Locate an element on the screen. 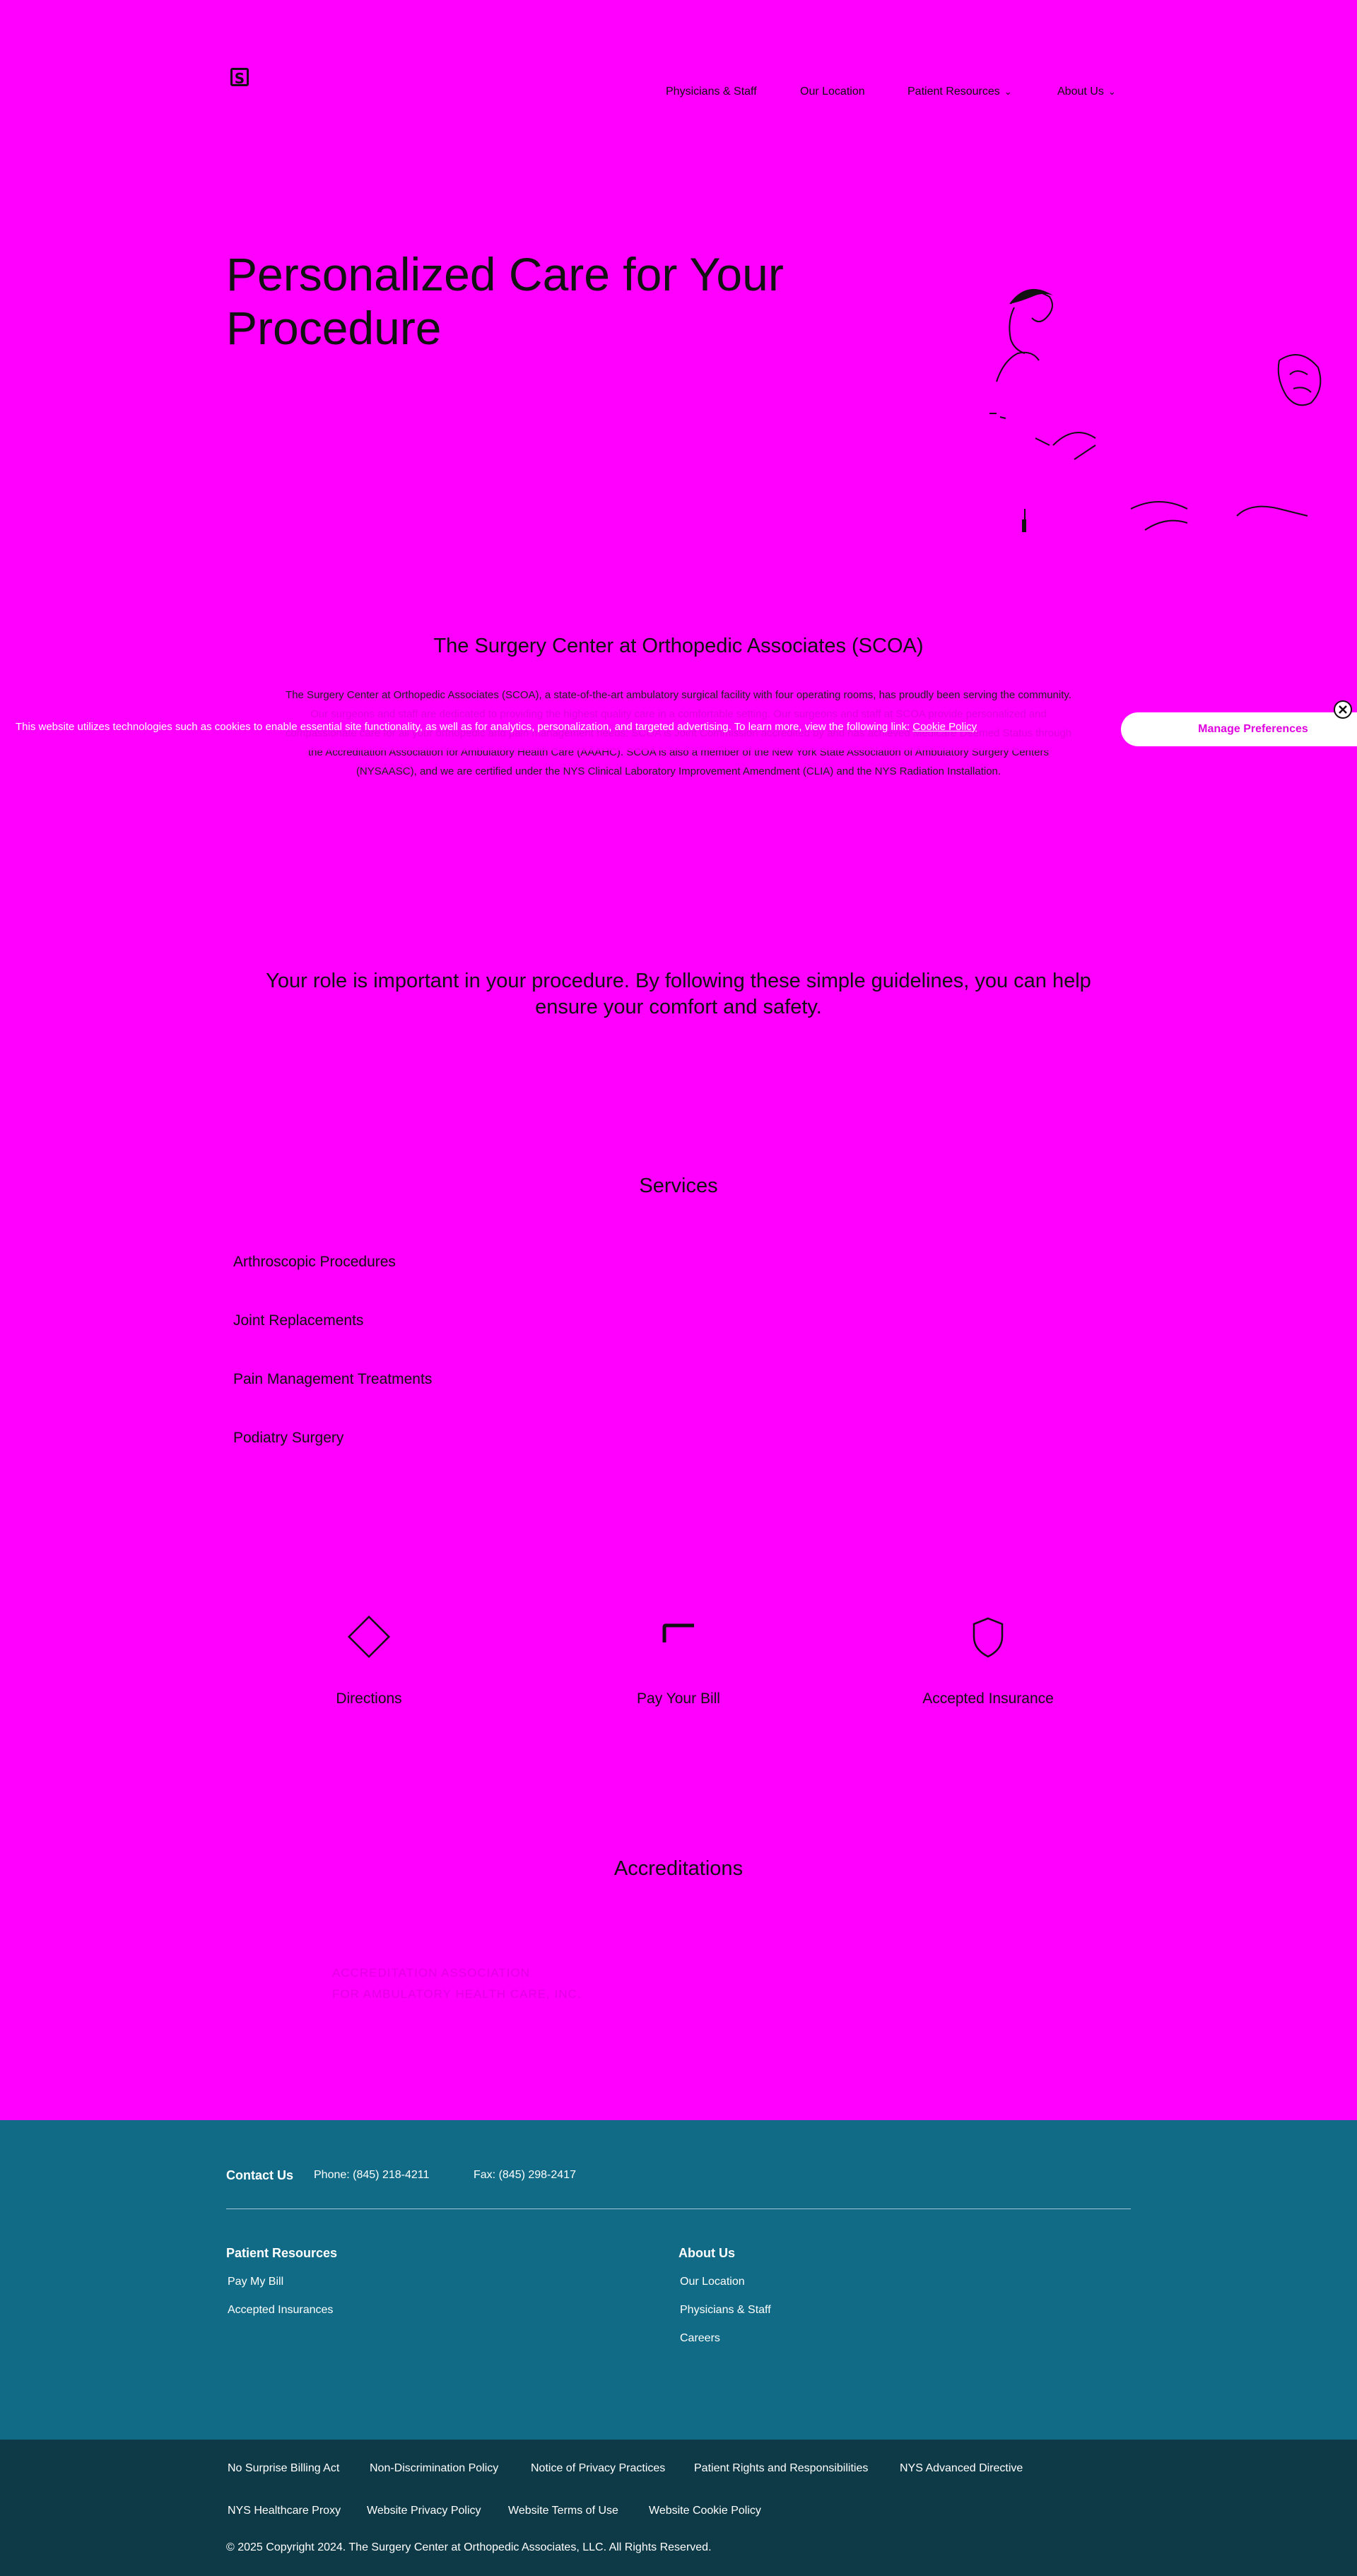 The image size is (1357, 2576). nav-our-location: Our Location is located at coordinates (833, 92).